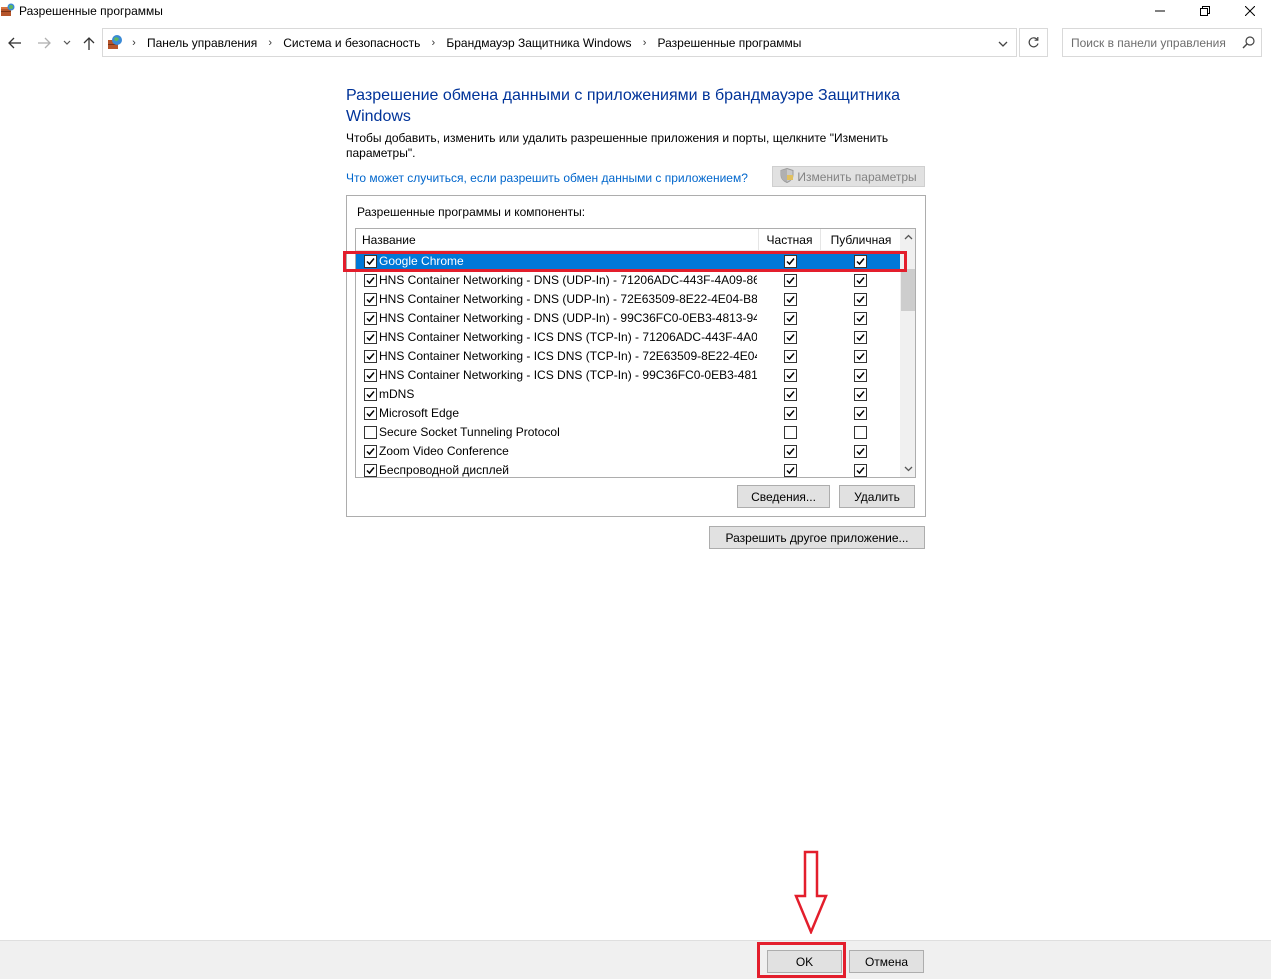 The image size is (1271, 979). Describe the element at coordinates (625, 261) in the screenshot. I see `highlight-box-chrome` at that location.